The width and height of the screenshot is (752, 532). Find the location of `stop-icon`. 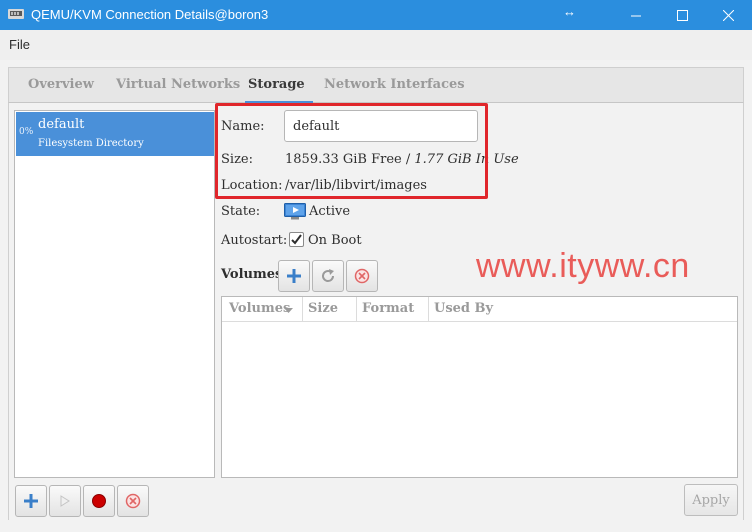

stop-icon is located at coordinates (99, 501).